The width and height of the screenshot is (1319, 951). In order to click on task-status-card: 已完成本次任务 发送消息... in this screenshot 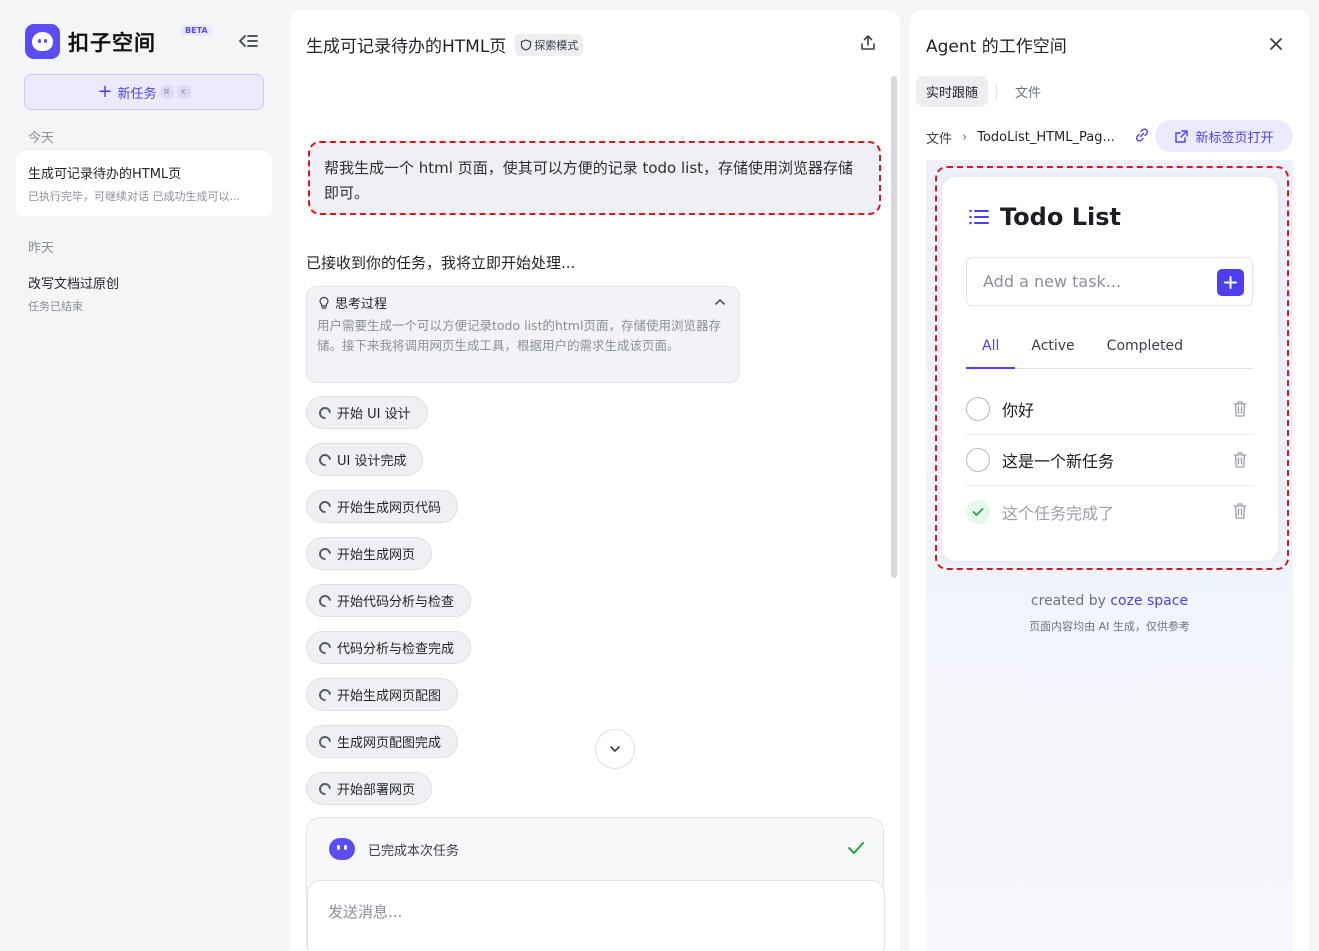, I will do `click(595, 884)`.